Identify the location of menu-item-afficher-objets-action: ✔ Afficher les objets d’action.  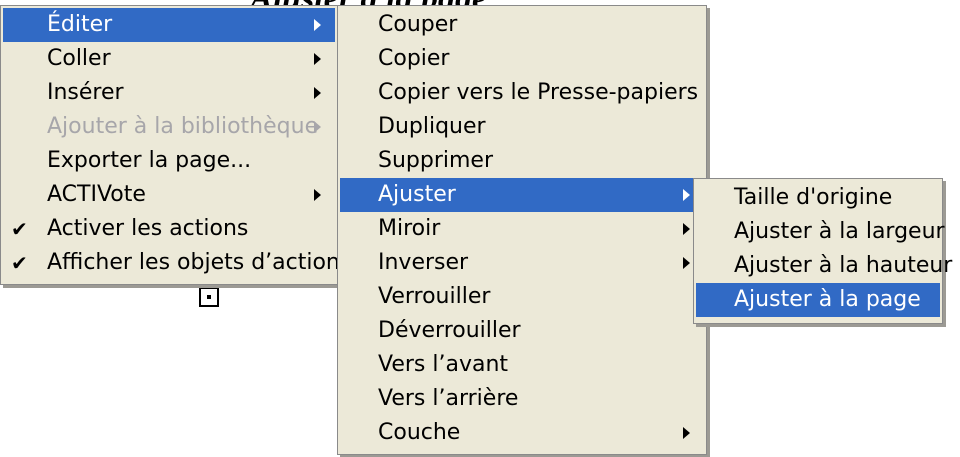
(171, 263).